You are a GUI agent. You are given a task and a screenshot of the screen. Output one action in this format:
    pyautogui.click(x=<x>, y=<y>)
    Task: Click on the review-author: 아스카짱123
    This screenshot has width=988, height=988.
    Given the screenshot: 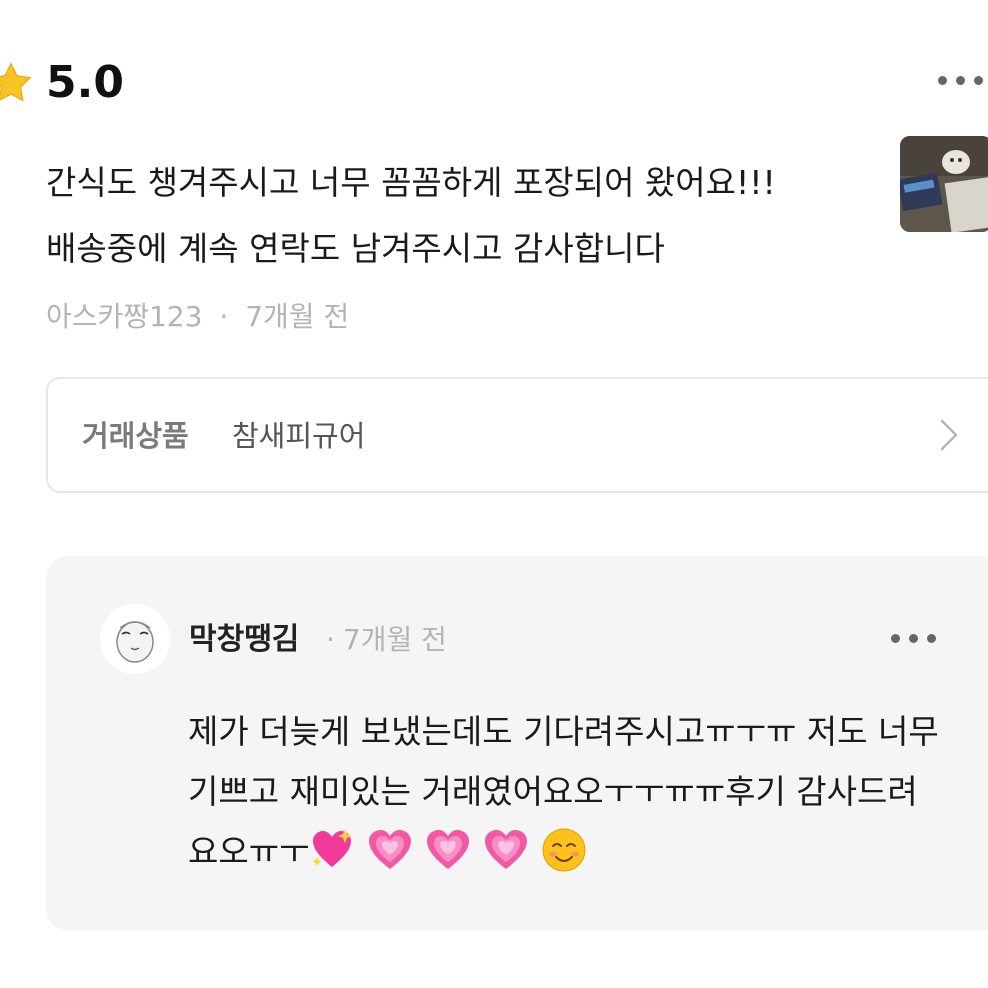 What is the action you would take?
    pyautogui.click(x=124, y=316)
    